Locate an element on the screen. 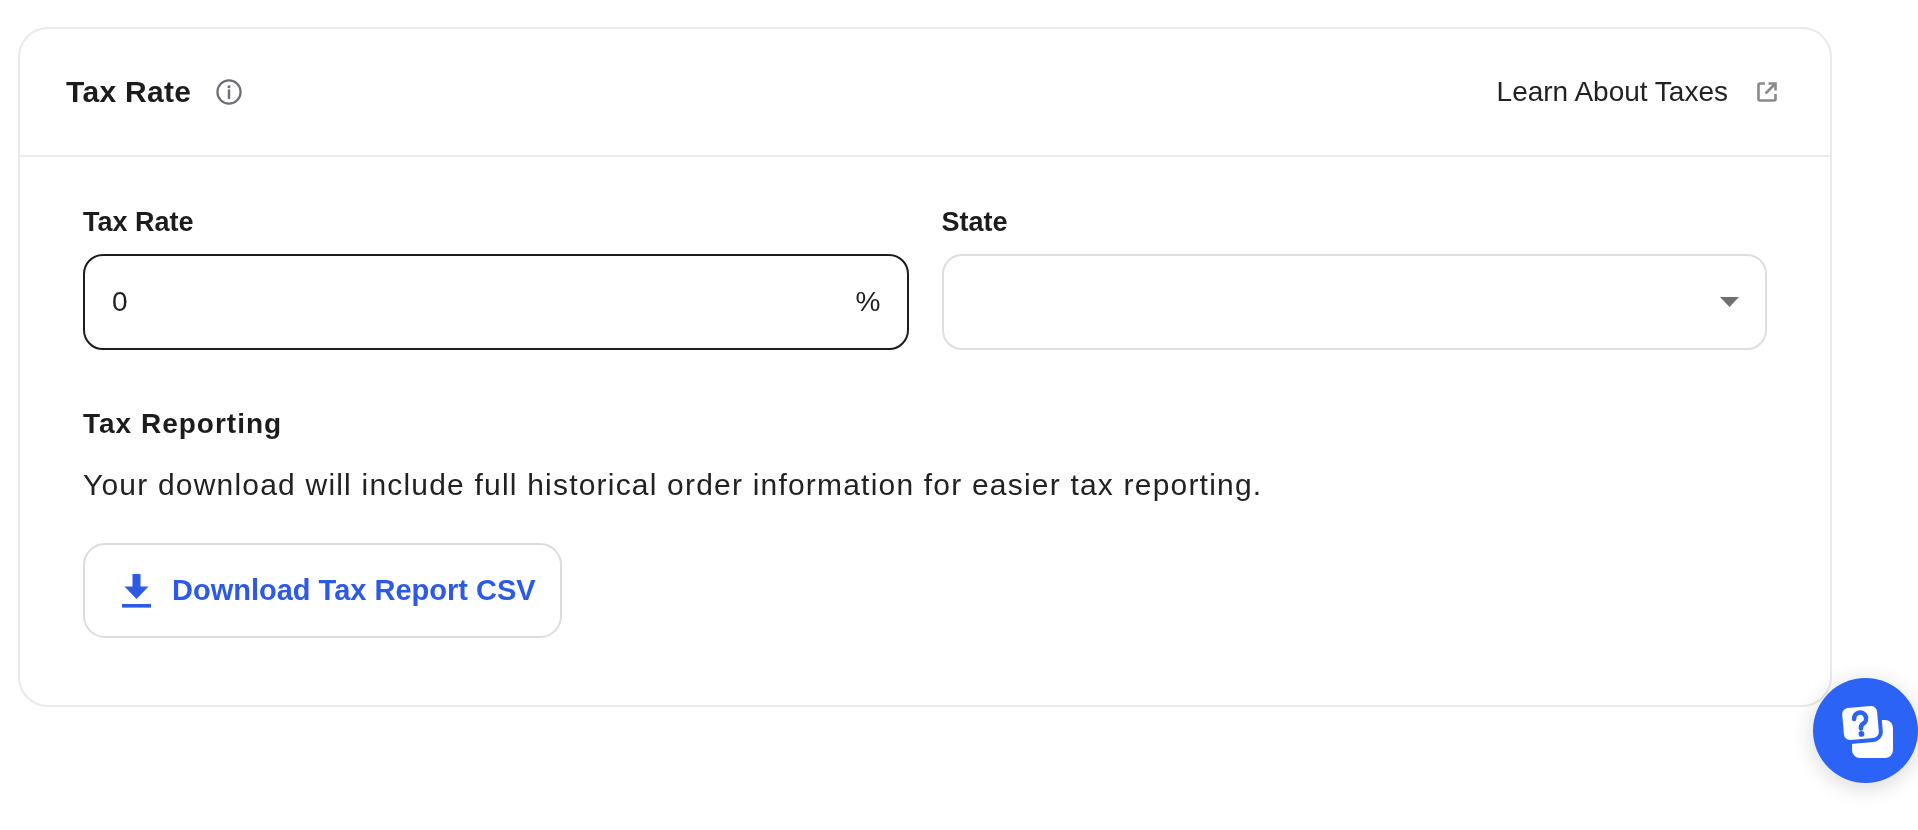 The width and height of the screenshot is (1918, 830). download-icon is located at coordinates (136, 590).